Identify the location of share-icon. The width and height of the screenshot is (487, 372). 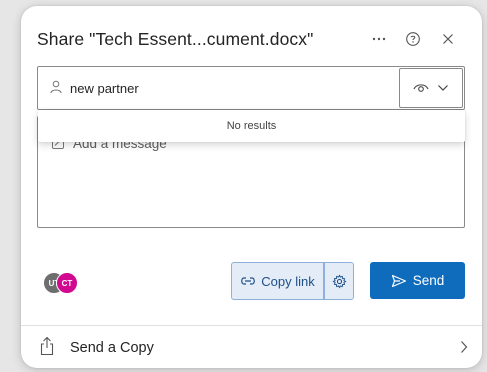
(47, 348).